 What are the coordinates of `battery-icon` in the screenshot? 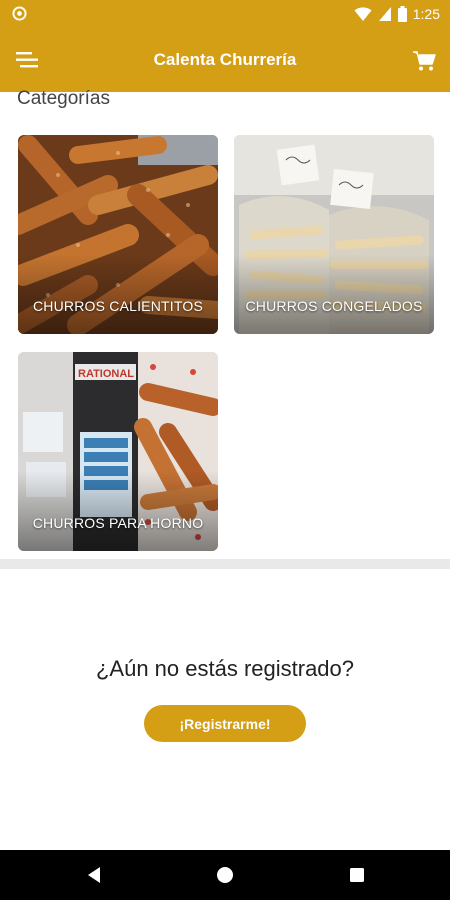 It's located at (402, 14).